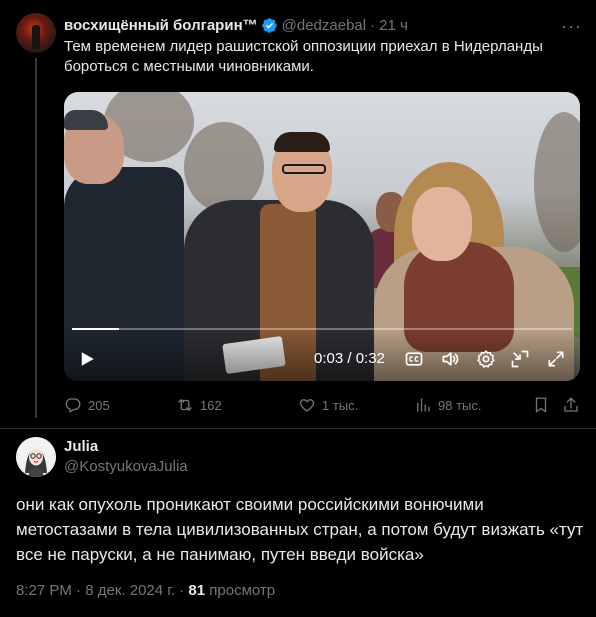 Image resolution: width=596 pixels, height=617 pixels. Describe the element at coordinates (349, 358) in the screenshot. I see `video-time: 0:03 / 0:32` at that location.